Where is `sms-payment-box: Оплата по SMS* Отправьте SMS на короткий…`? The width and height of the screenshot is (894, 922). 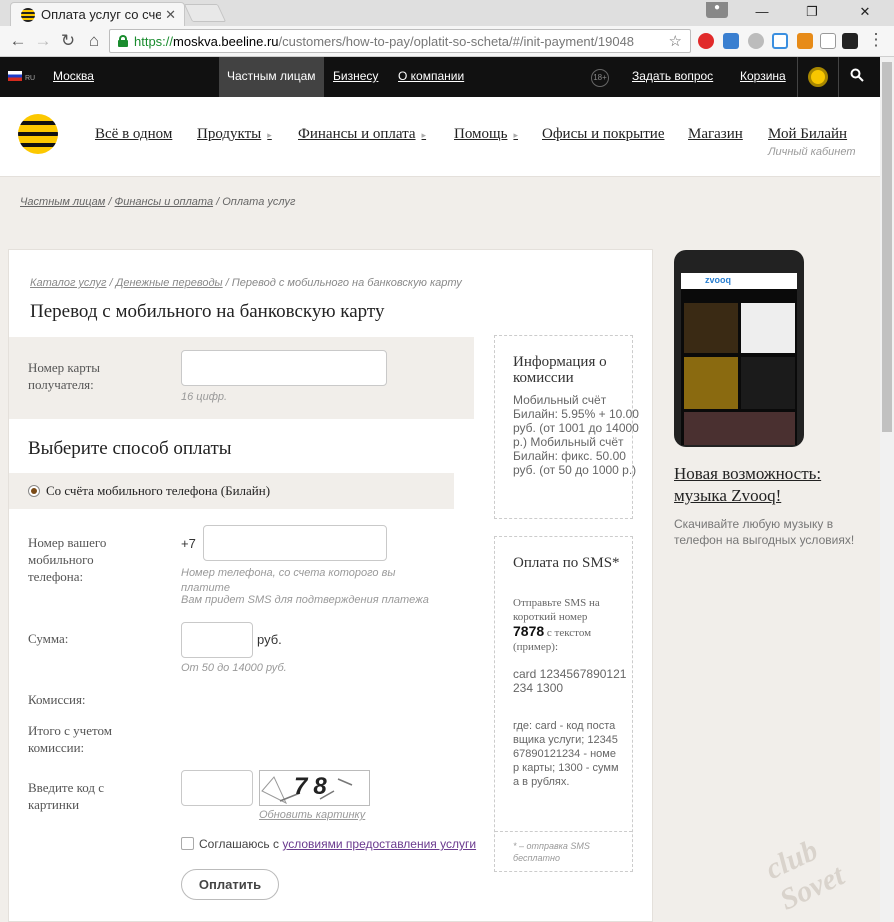 sms-payment-box: Оплата по SMS* Отправьте SMS на короткий… is located at coordinates (563, 704).